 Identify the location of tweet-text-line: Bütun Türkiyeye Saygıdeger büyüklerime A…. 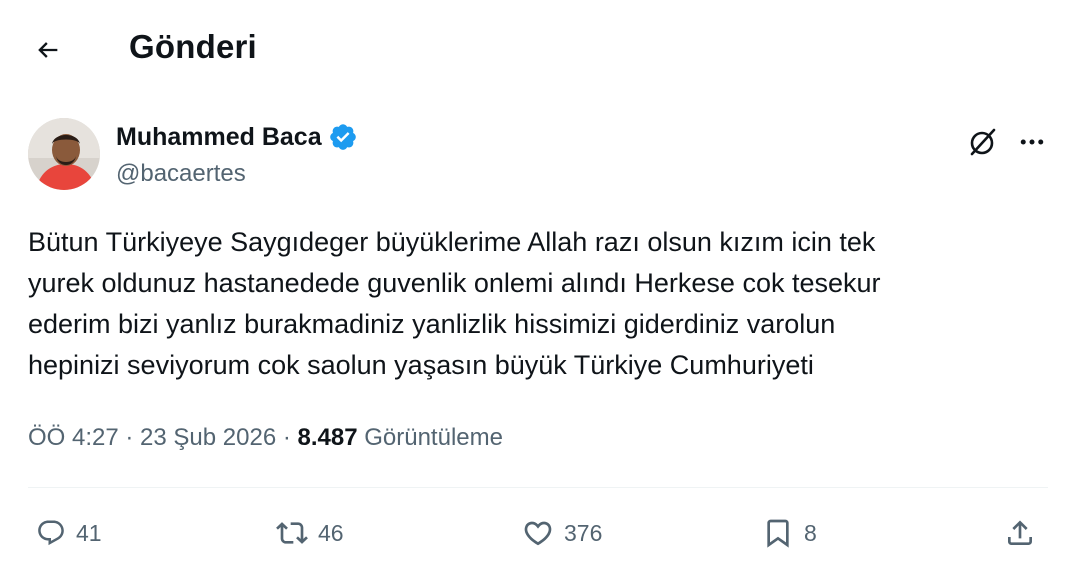
(452, 242).